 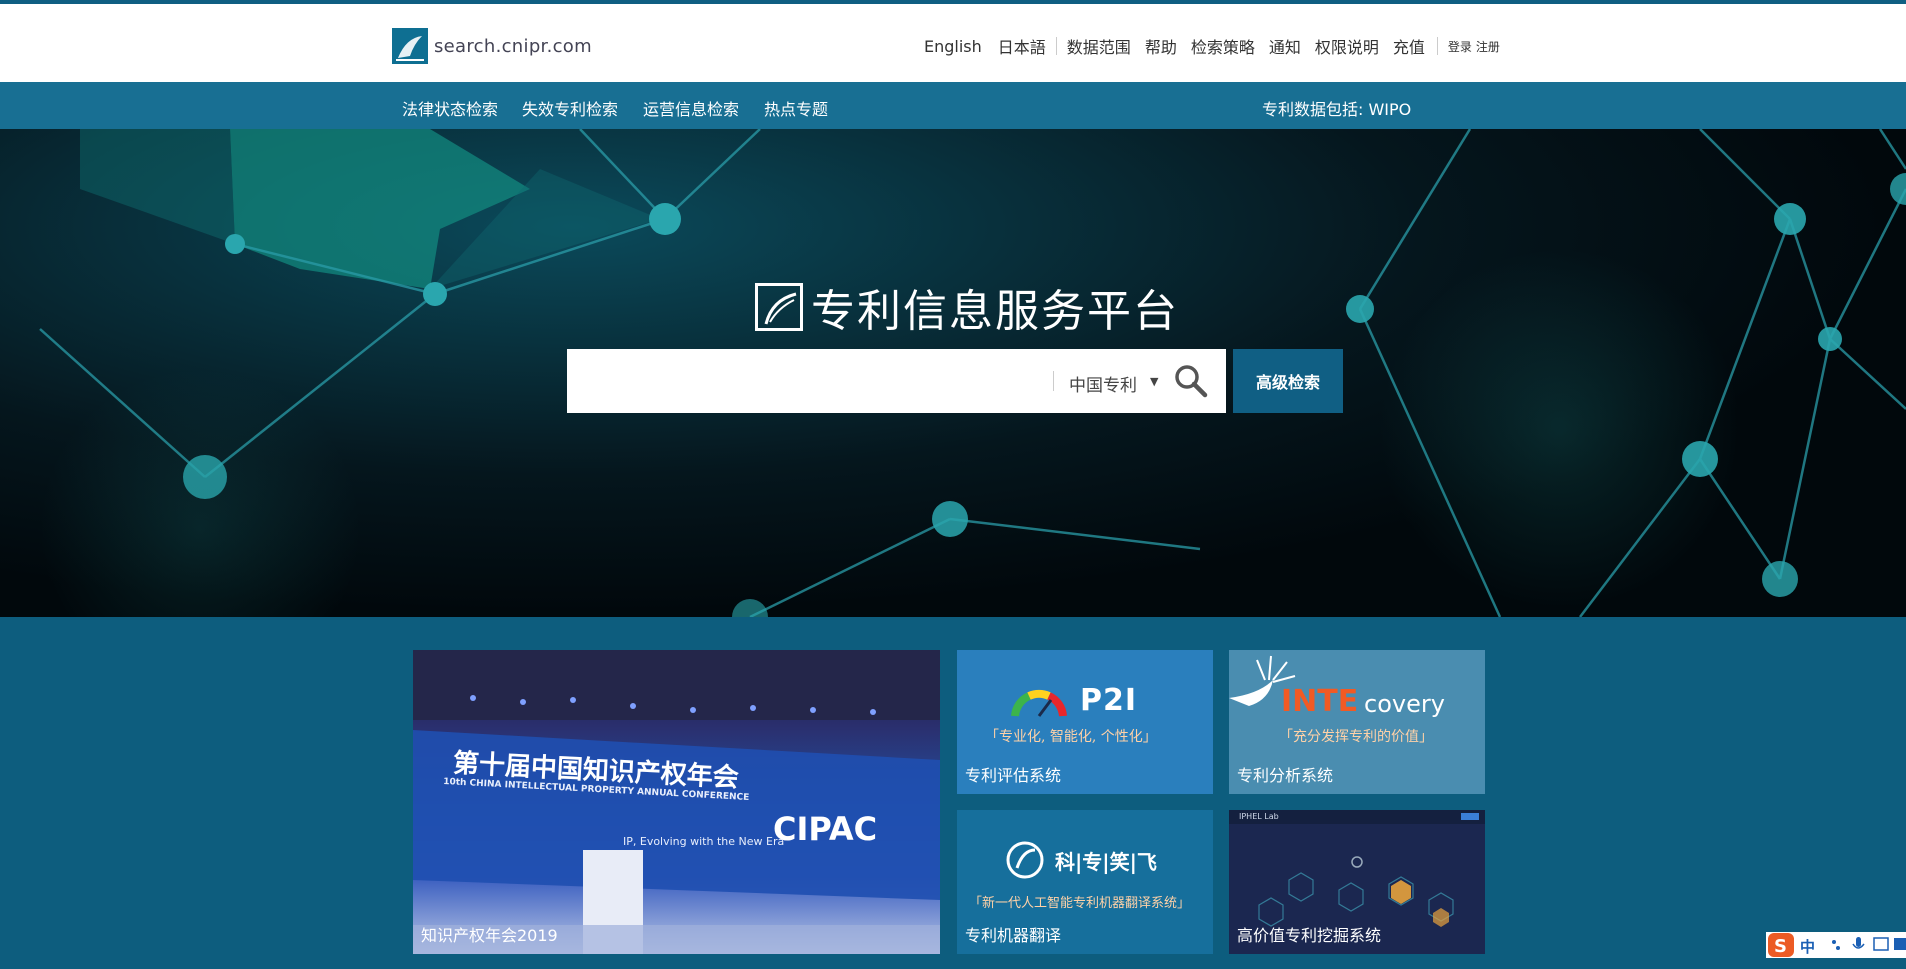 What do you see at coordinates (1288, 381) in the screenshot?
I see `advanced-search-button: 高级检索` at bounding box center [1288, 381].